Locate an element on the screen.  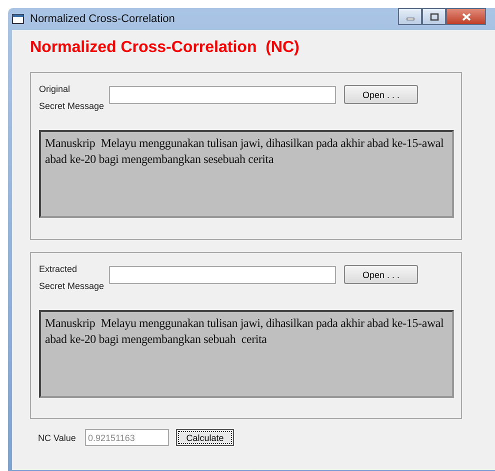
close-icon is located at coordinates (466, 16).